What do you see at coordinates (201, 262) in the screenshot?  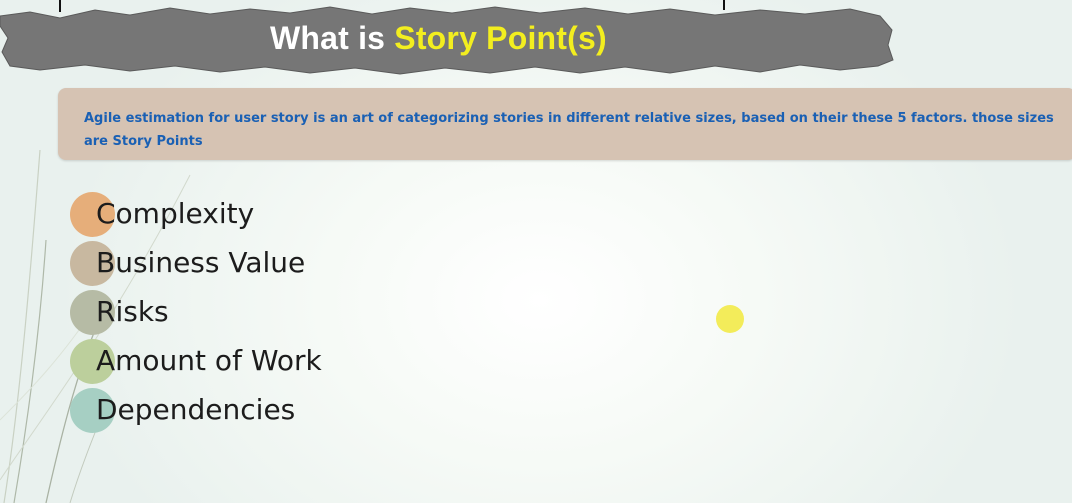 I see `factor-label: Business Value` at bounding box center [201, 262].